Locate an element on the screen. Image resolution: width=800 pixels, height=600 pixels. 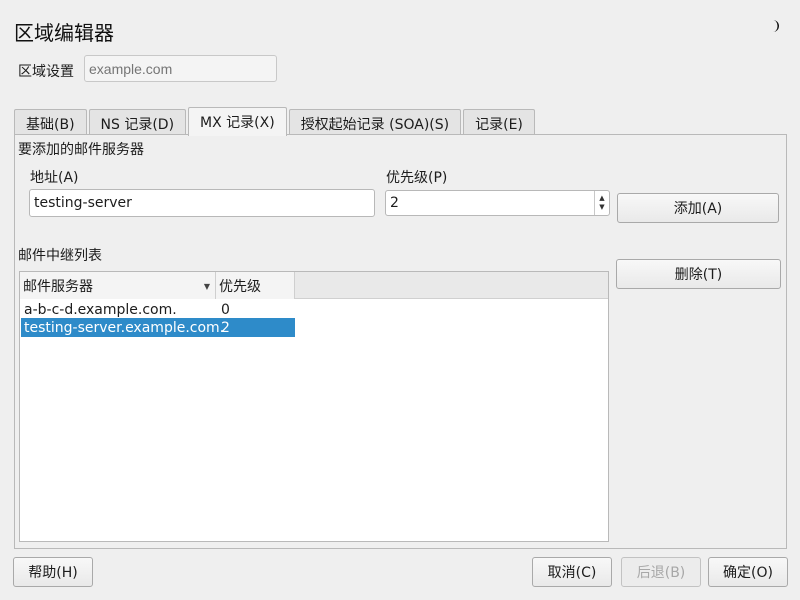
column-header-mail-server: 邮件服务器 ▼ is located at coordinates (118, 285).